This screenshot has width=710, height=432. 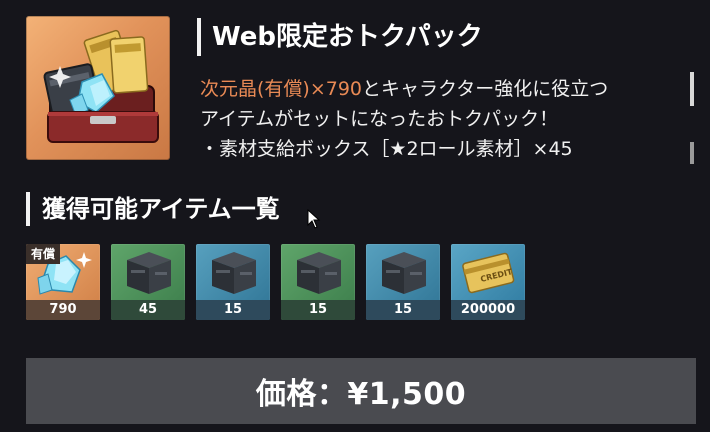 What do you see at coordinates (148, 310) in the screenshot?
I see `item-quantity: 45` at bounding box center [148, 310].